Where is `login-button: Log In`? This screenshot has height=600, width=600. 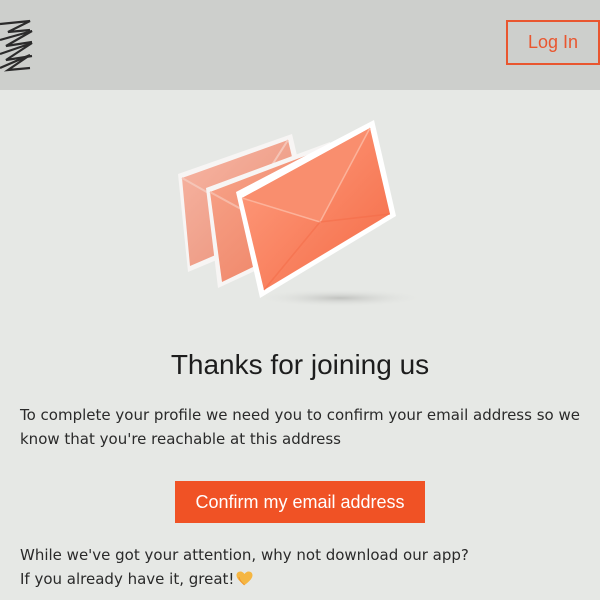 login-button: Log In is located at coordinates (553, 42).